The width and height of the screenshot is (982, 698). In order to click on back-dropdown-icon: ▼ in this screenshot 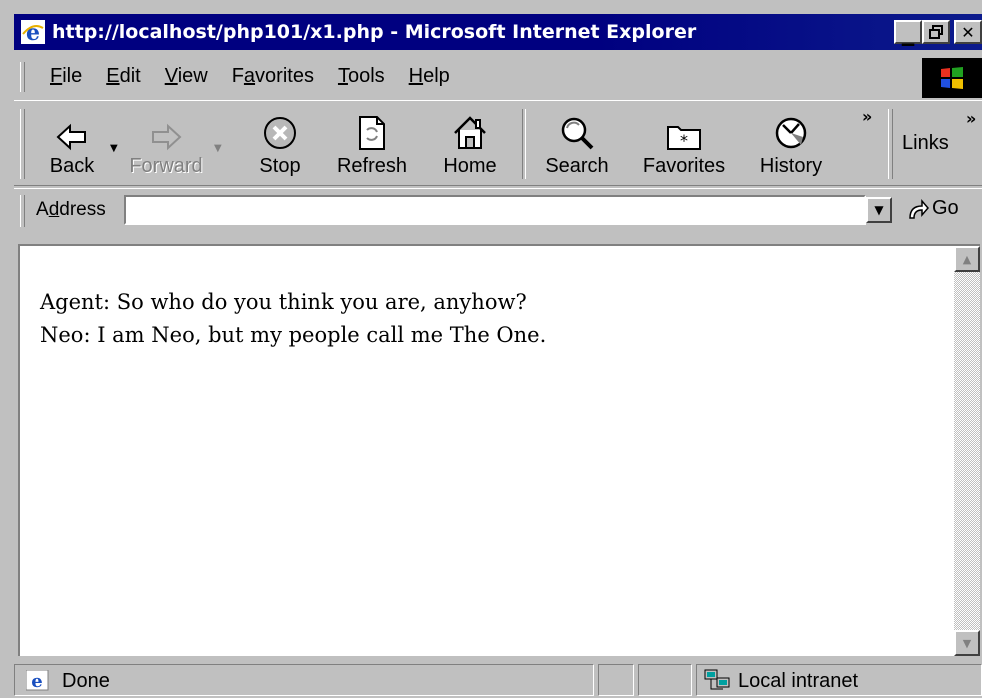, I will do `click(114, 148)`.